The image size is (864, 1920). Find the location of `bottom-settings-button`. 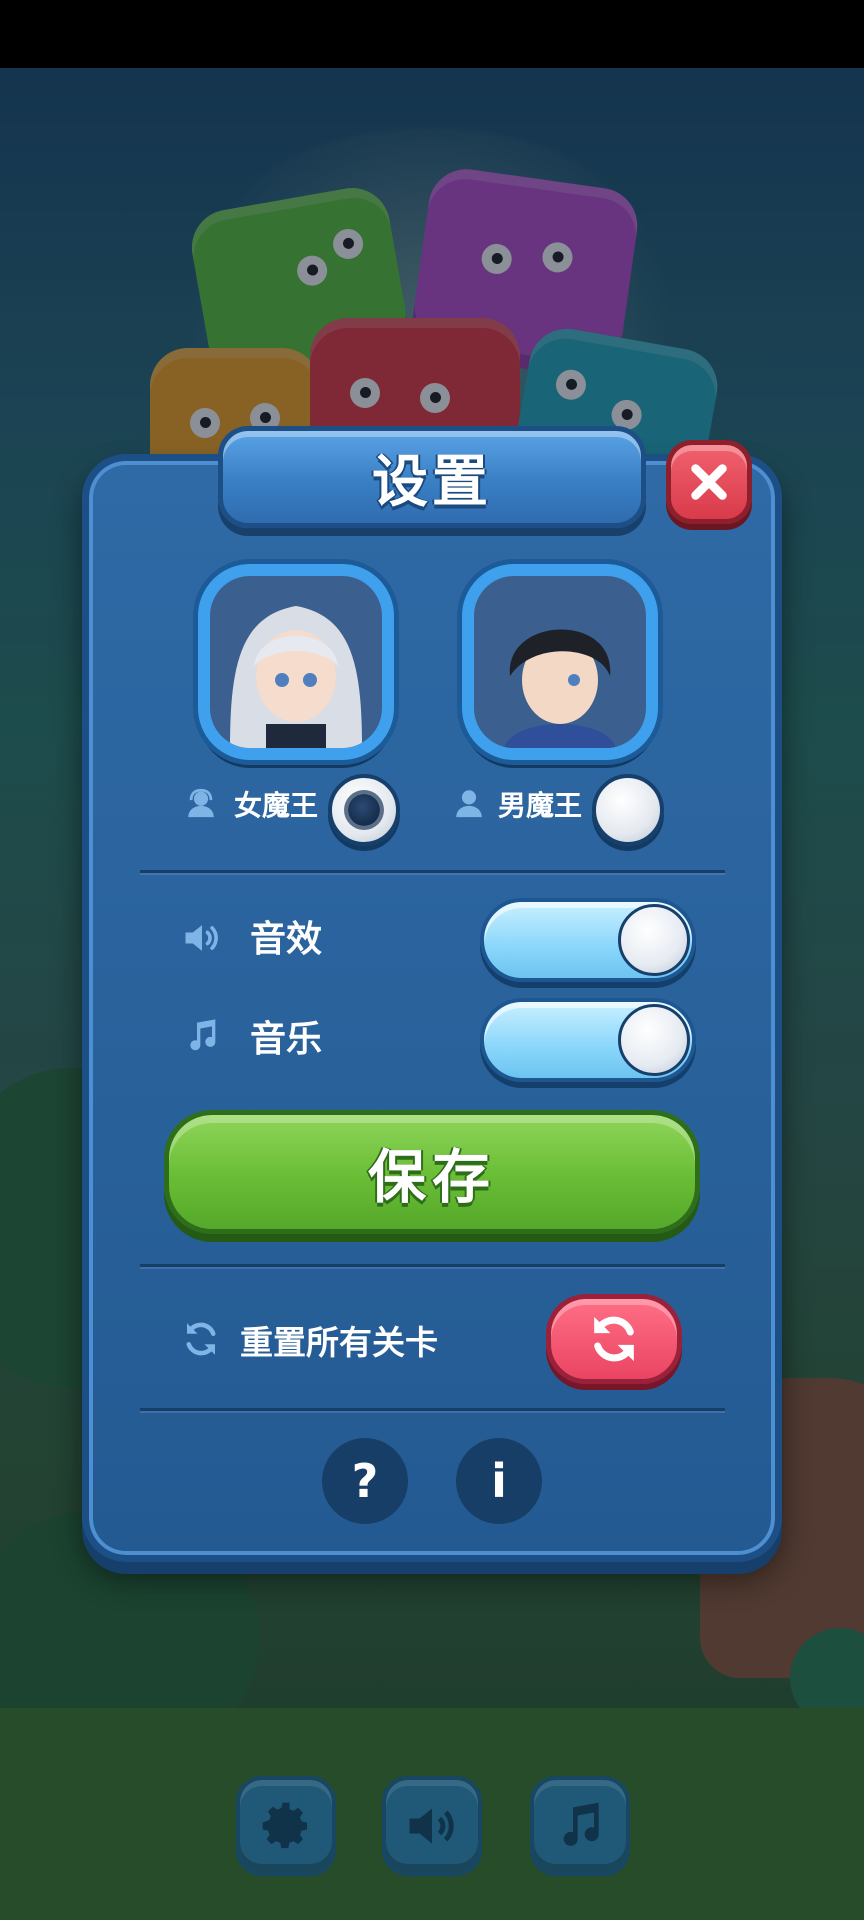

bottom-settings-button is located at coordinates (286, 1826).